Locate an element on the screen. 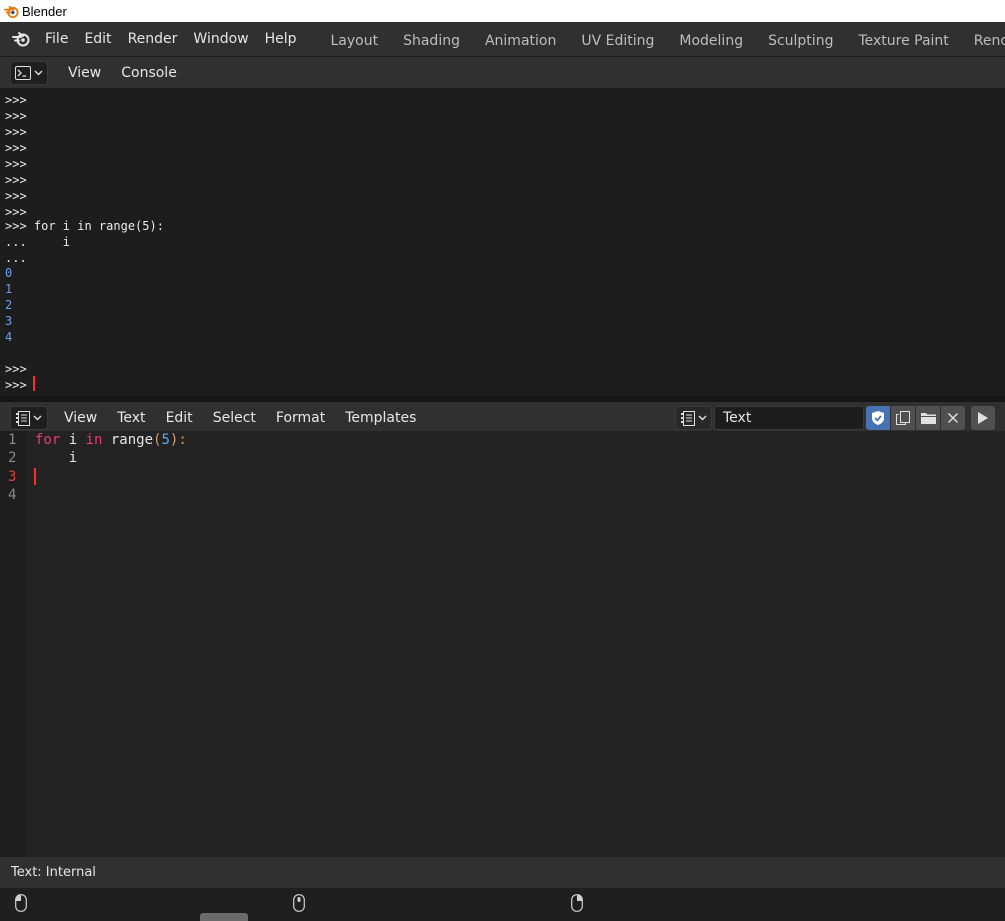 This screenshot has height=921, width=1005. line-number: 2 is located at coordinates (12, 458).